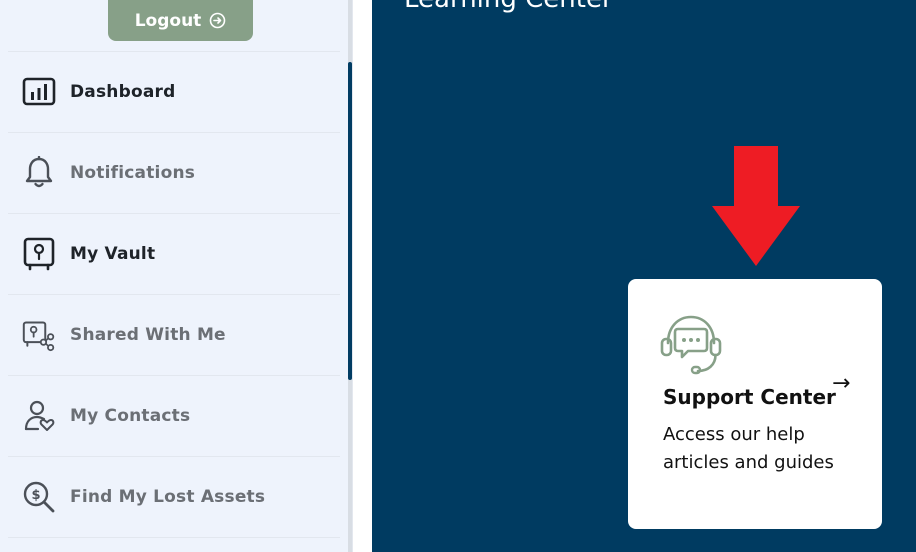  I want to click on sidebar-item-shared-with-me: Shared With Me, so click(174, 335).